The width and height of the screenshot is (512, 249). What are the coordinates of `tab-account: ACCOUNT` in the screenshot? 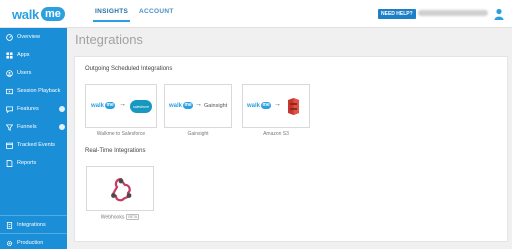 It's located at (156, 11).